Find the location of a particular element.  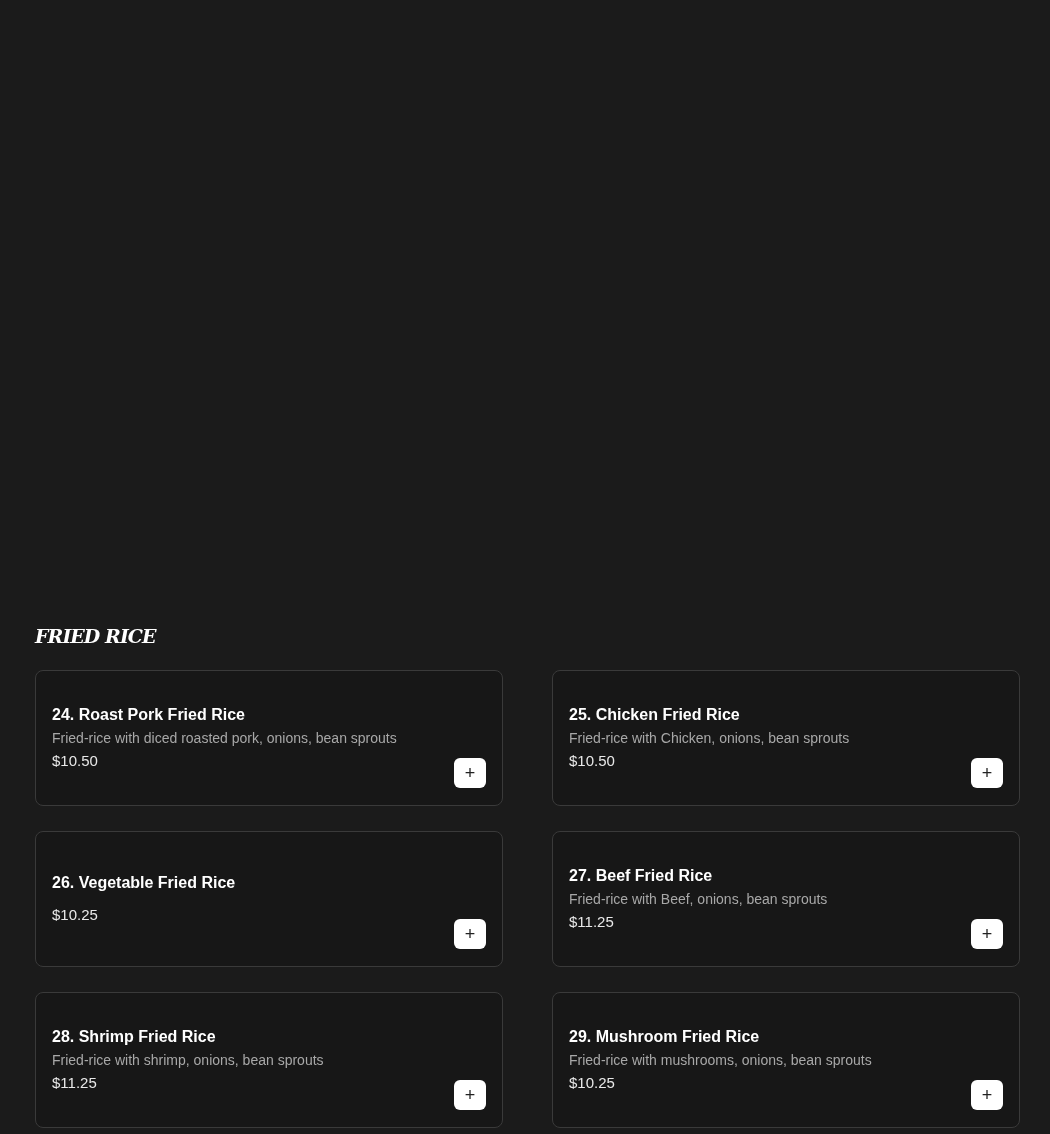

menu-item-card: 29. Mushroom Fried Rice Fried-rice with mushrooms, onions, bean sprouts $10.25 + is located at coordinates (786, 1060).